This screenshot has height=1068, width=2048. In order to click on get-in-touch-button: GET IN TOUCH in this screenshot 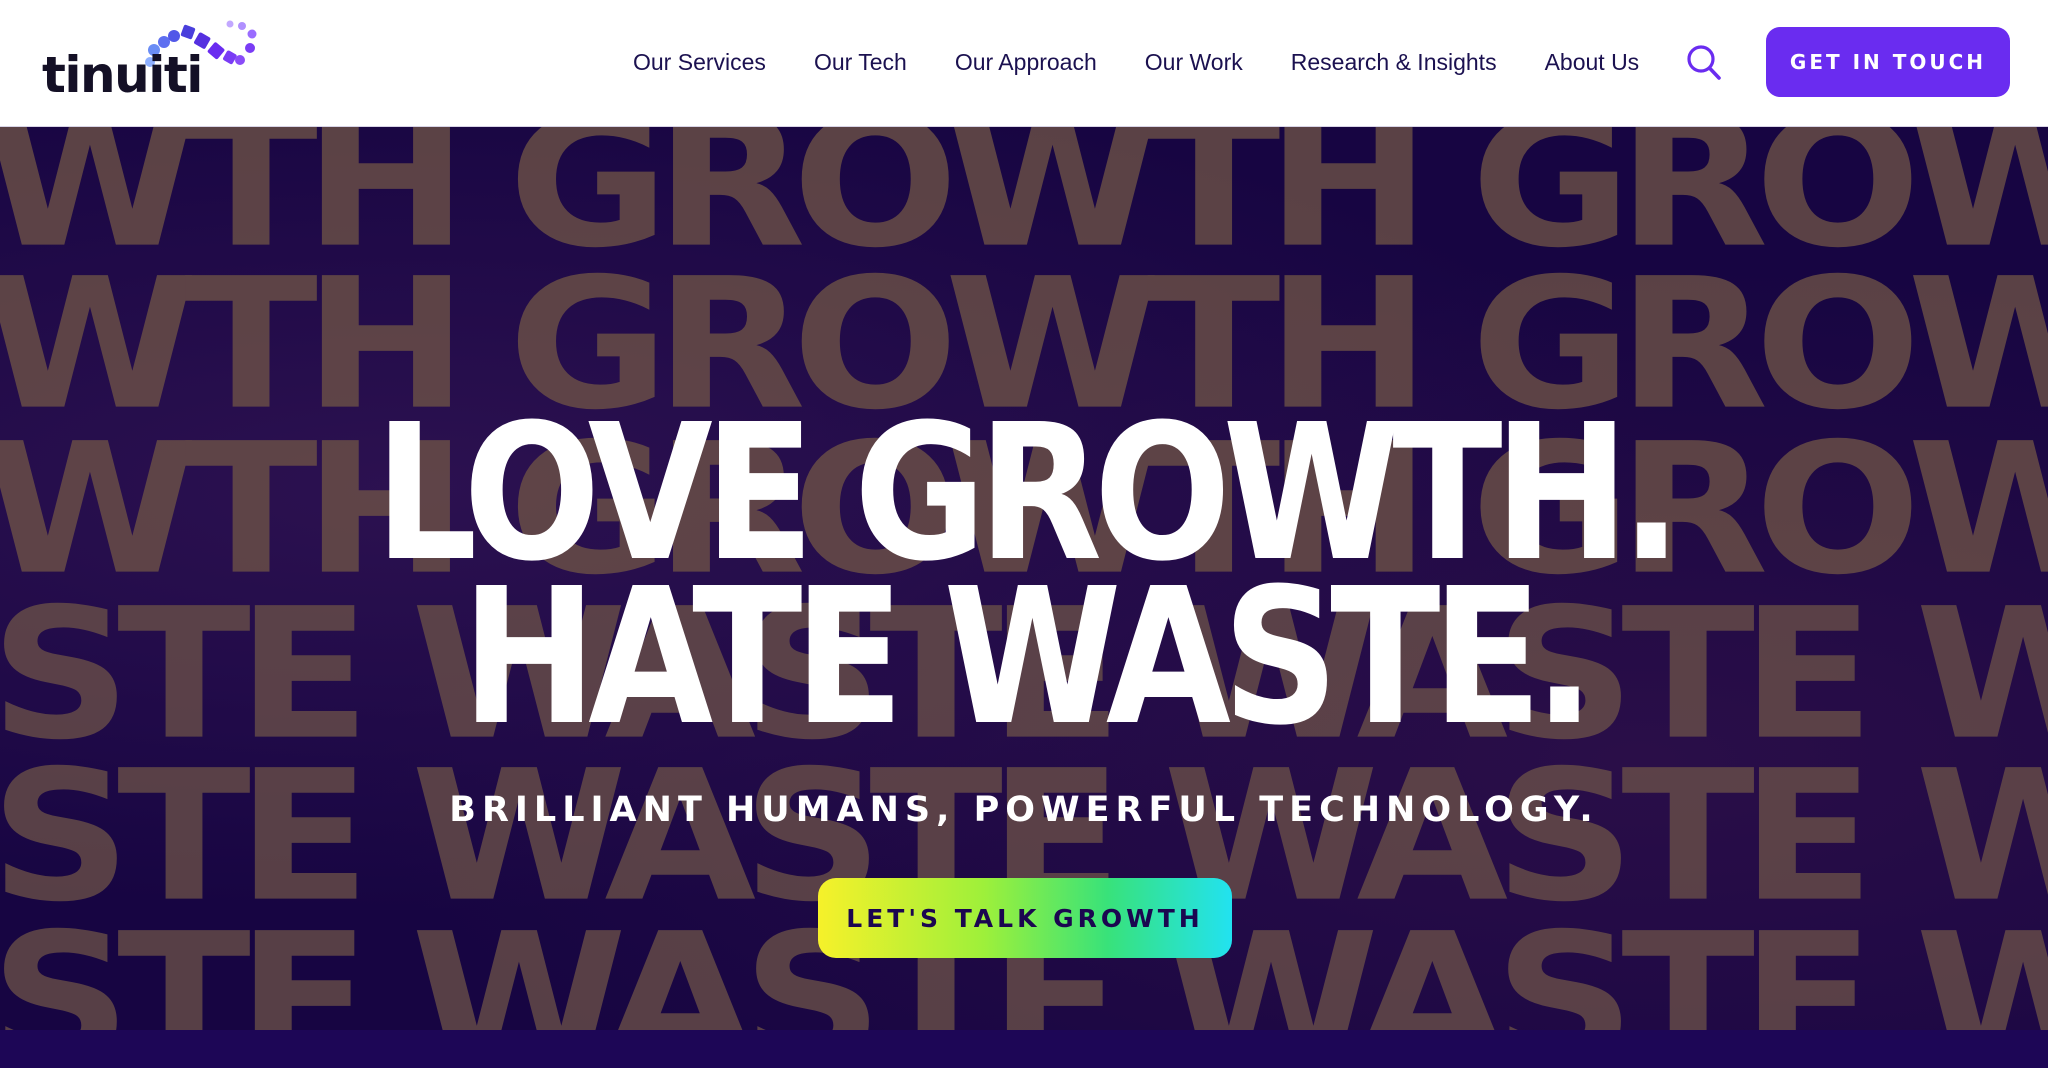, I will do `click(1888, 62)`.